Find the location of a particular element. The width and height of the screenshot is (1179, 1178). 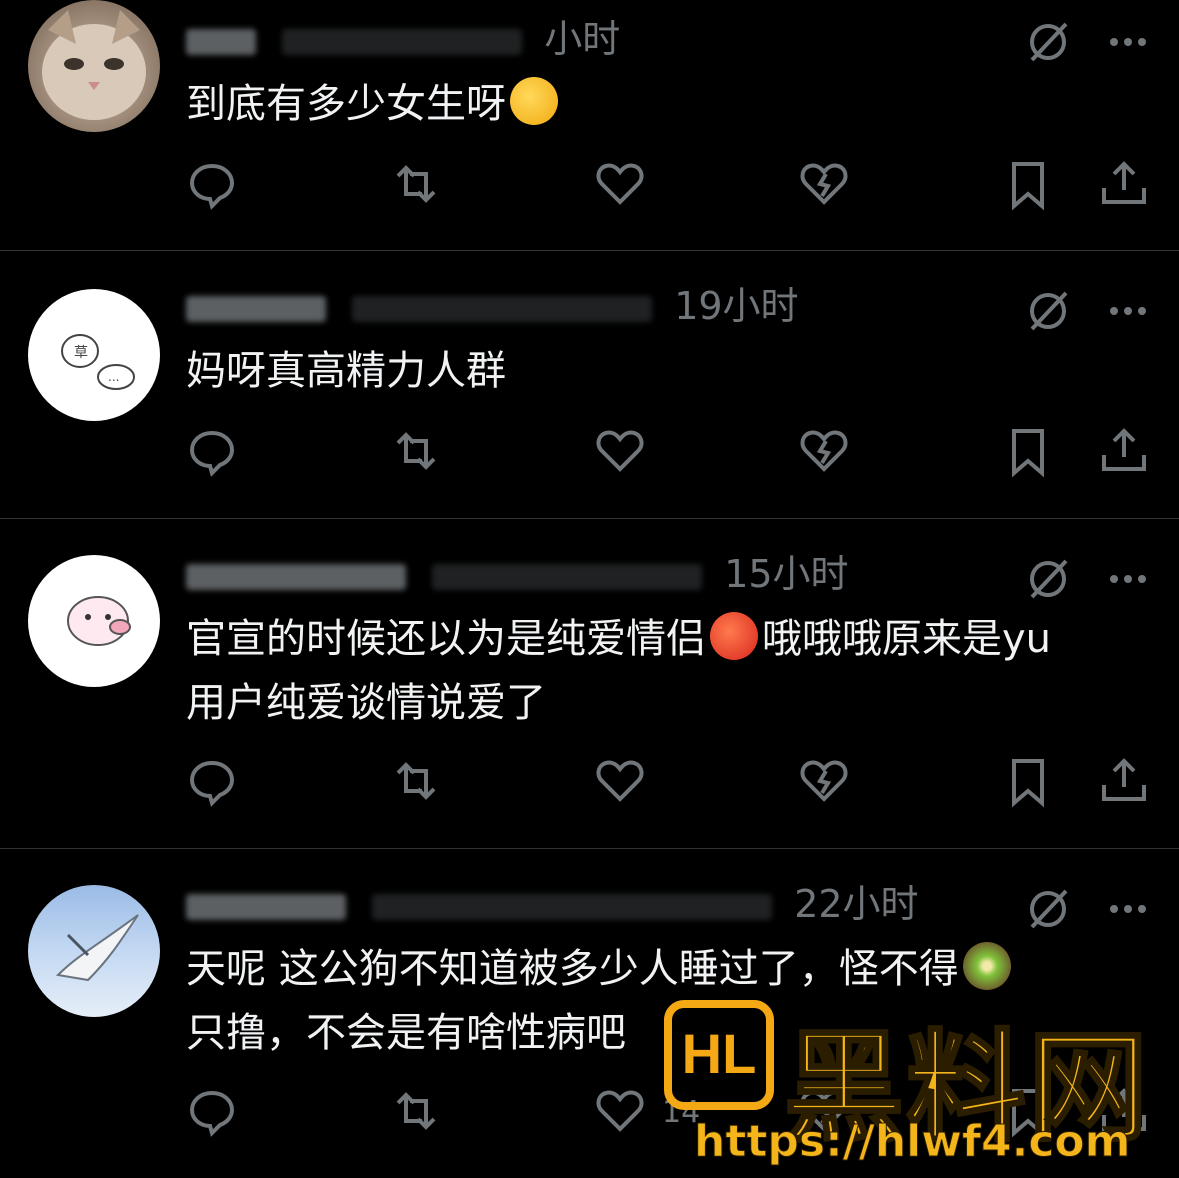

monocle-face-emoji is located at coordinates (534, 101).